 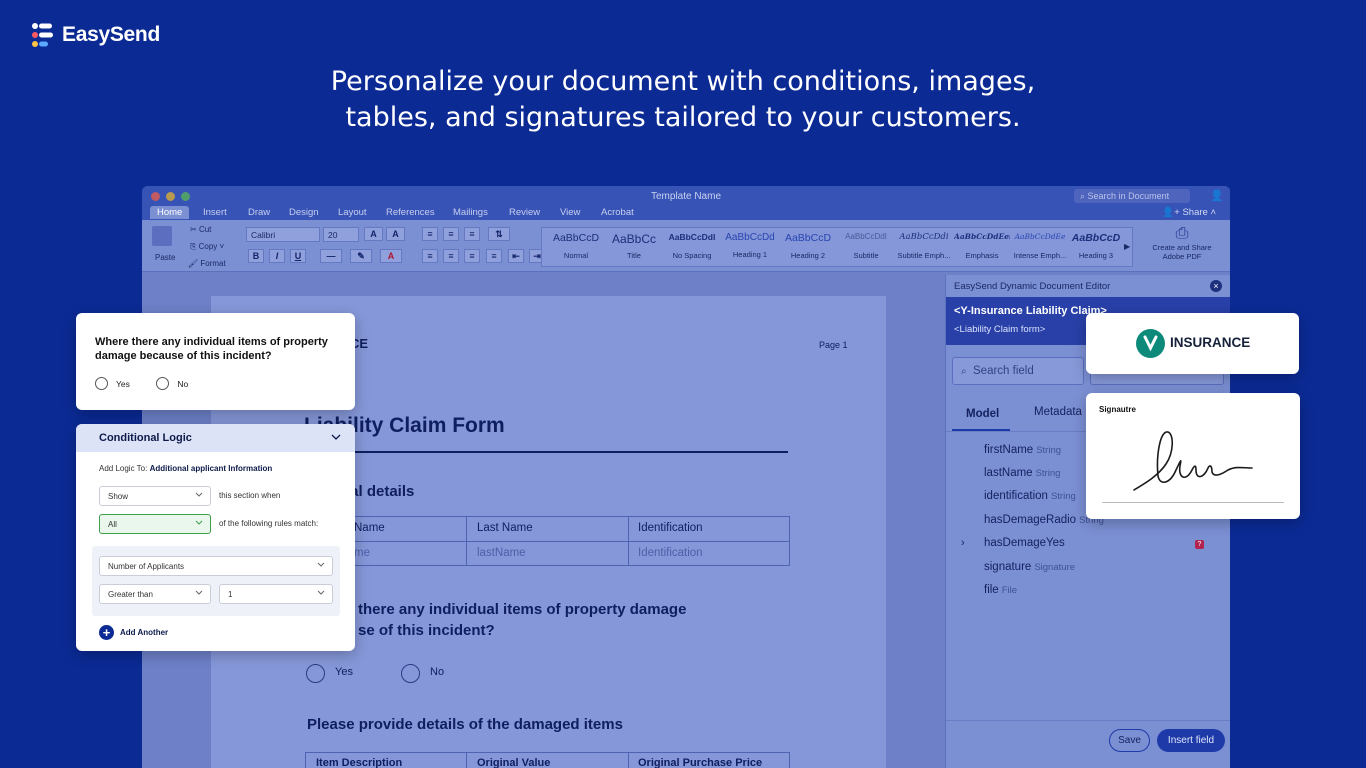 I want to click on radio-no: No, so click(x=172, y=383).